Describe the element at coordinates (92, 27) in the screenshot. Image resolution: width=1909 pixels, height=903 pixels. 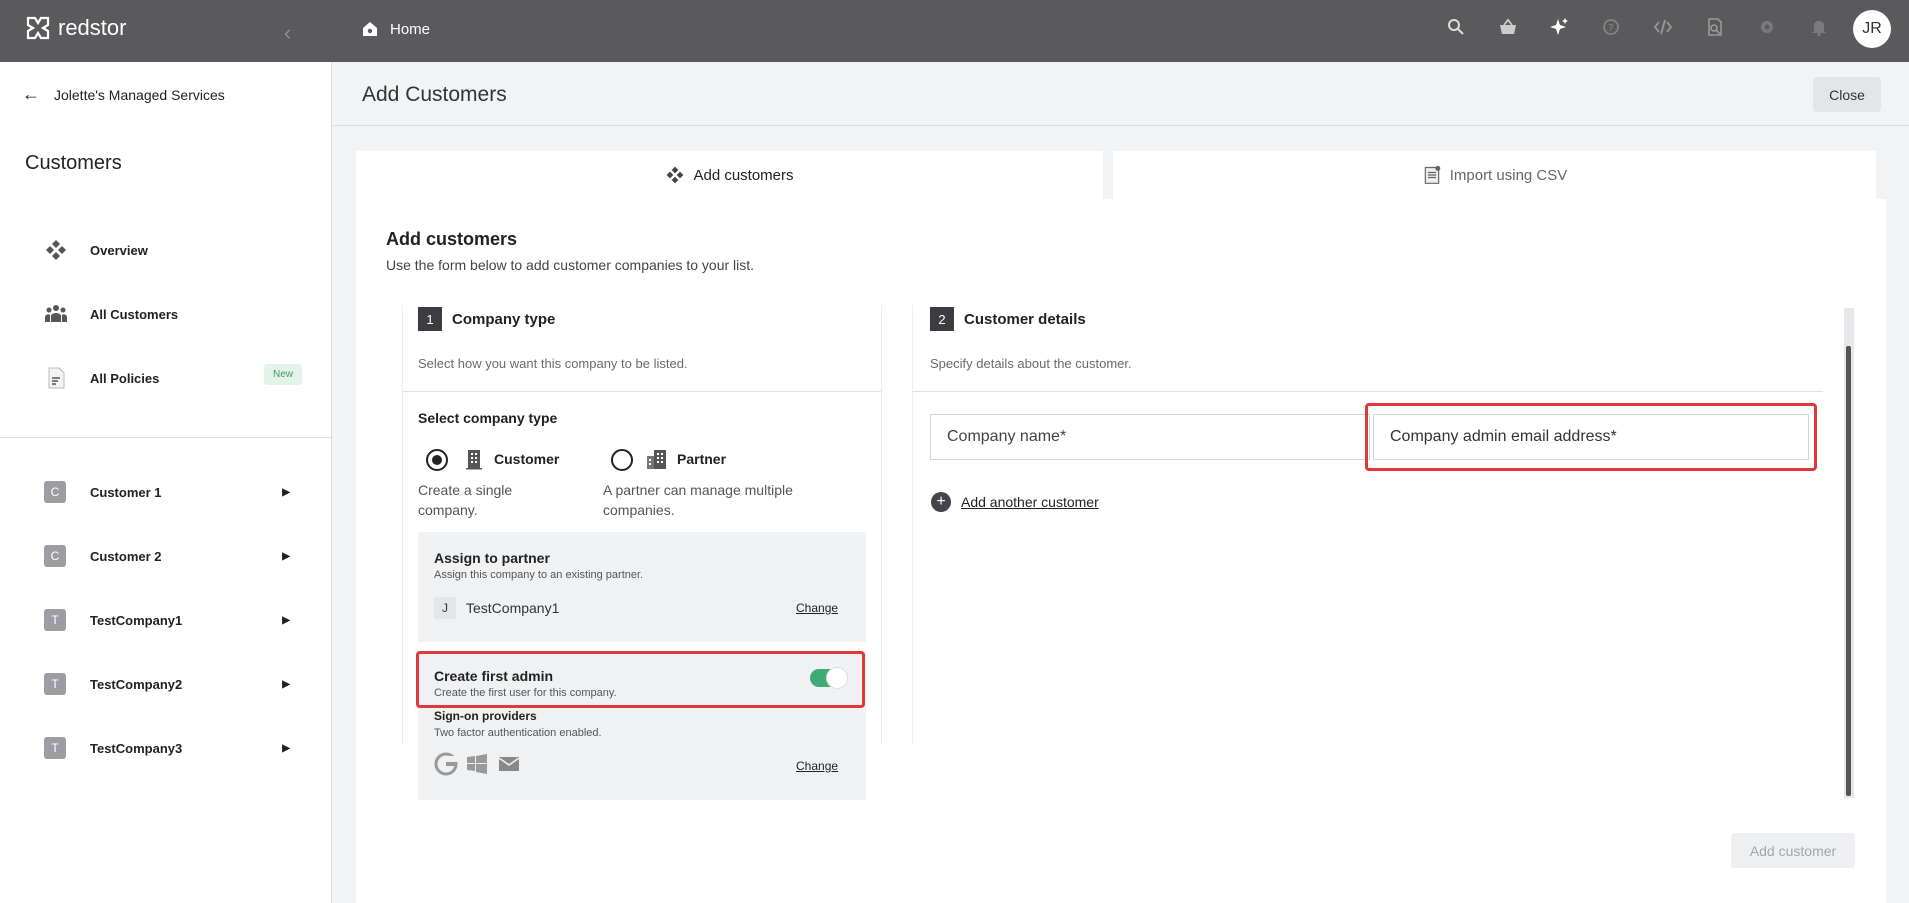
I see `logo-text: redstor` at that location.